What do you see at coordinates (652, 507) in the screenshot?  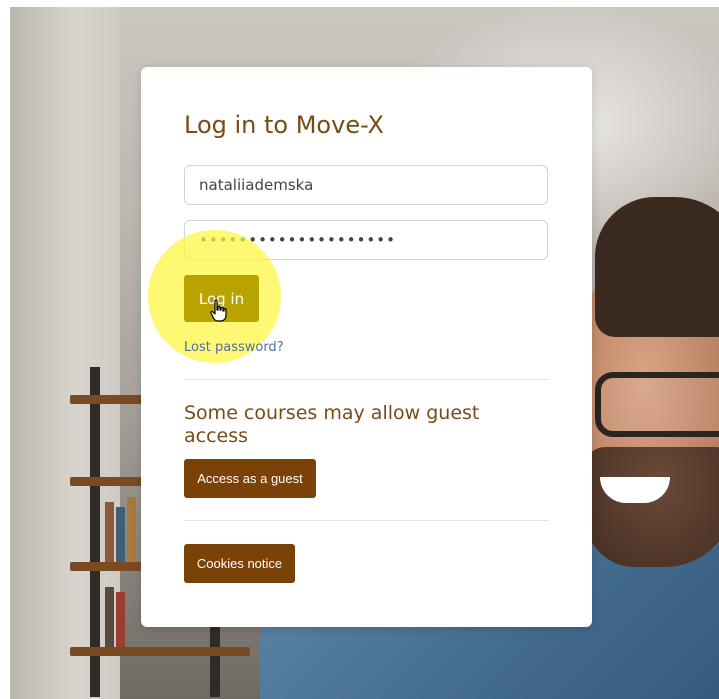 I see `background-person-beard` at bounding box center [652, 507].